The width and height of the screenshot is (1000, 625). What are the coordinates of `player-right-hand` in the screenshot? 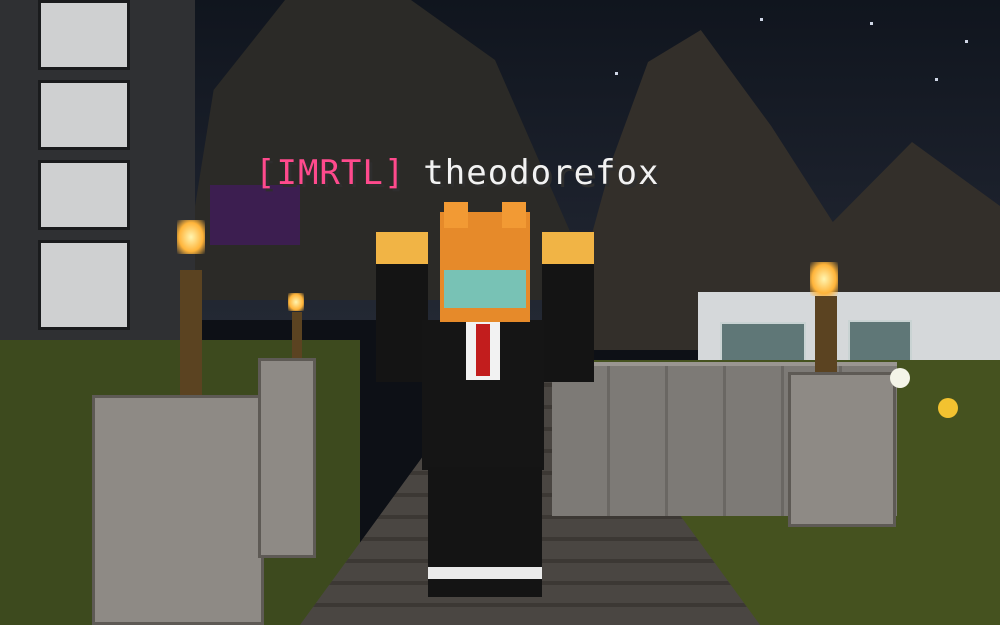 It's located at (568, 248).